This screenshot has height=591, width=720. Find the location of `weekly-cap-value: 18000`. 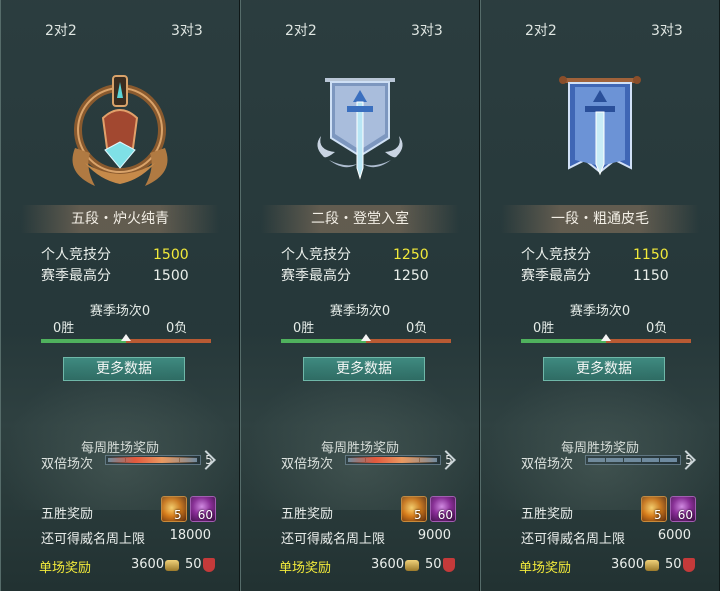

weekly-cap-value: 18000 is located at coordinates (190, 535).